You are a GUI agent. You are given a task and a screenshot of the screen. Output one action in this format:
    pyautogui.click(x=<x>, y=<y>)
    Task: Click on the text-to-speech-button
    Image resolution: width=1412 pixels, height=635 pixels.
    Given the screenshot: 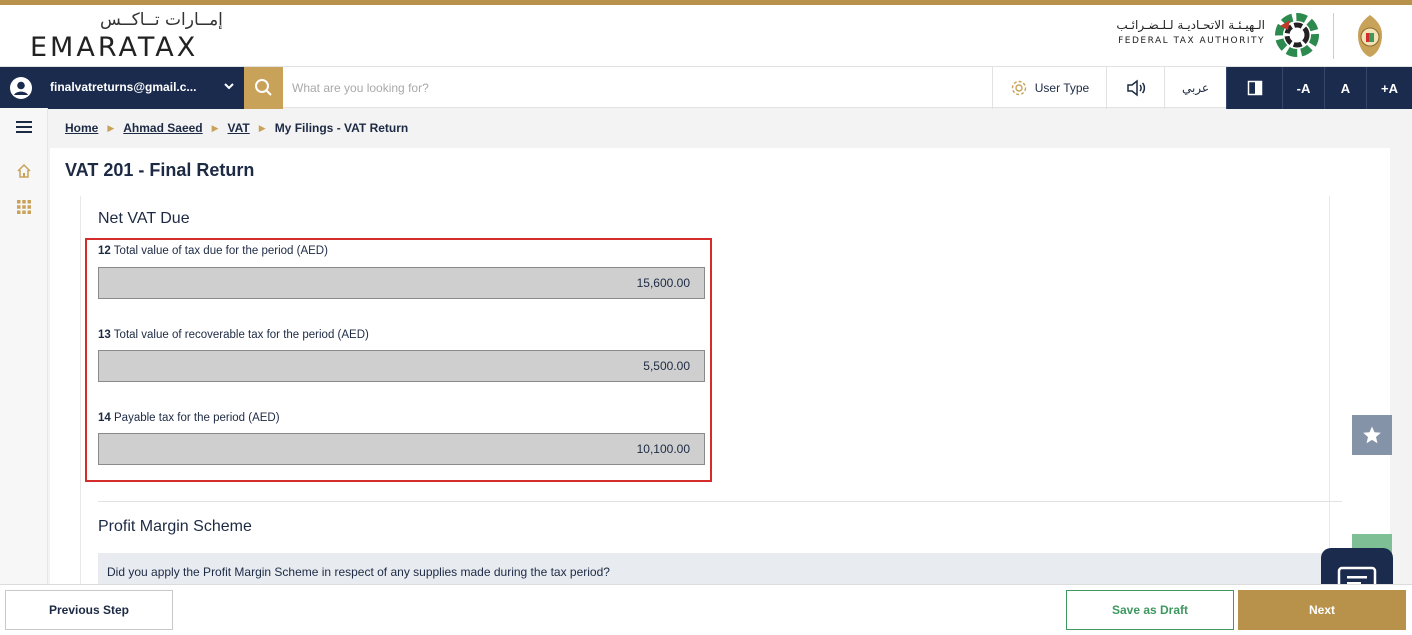 What is the action you would take?
    pyautogui.click(x=1135, y=88)
    